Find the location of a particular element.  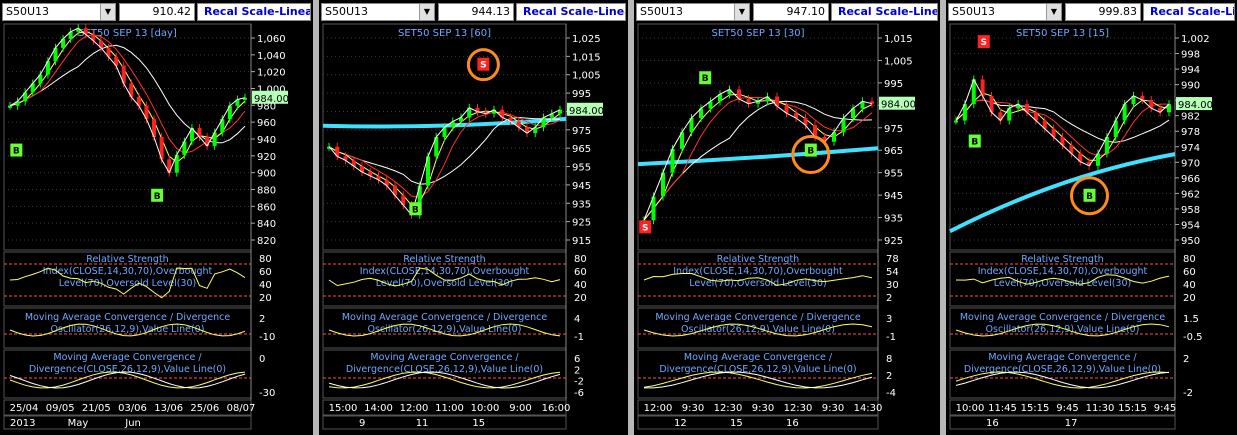

x-tick-label: 11:30 is located at coordinates (1100, 408).